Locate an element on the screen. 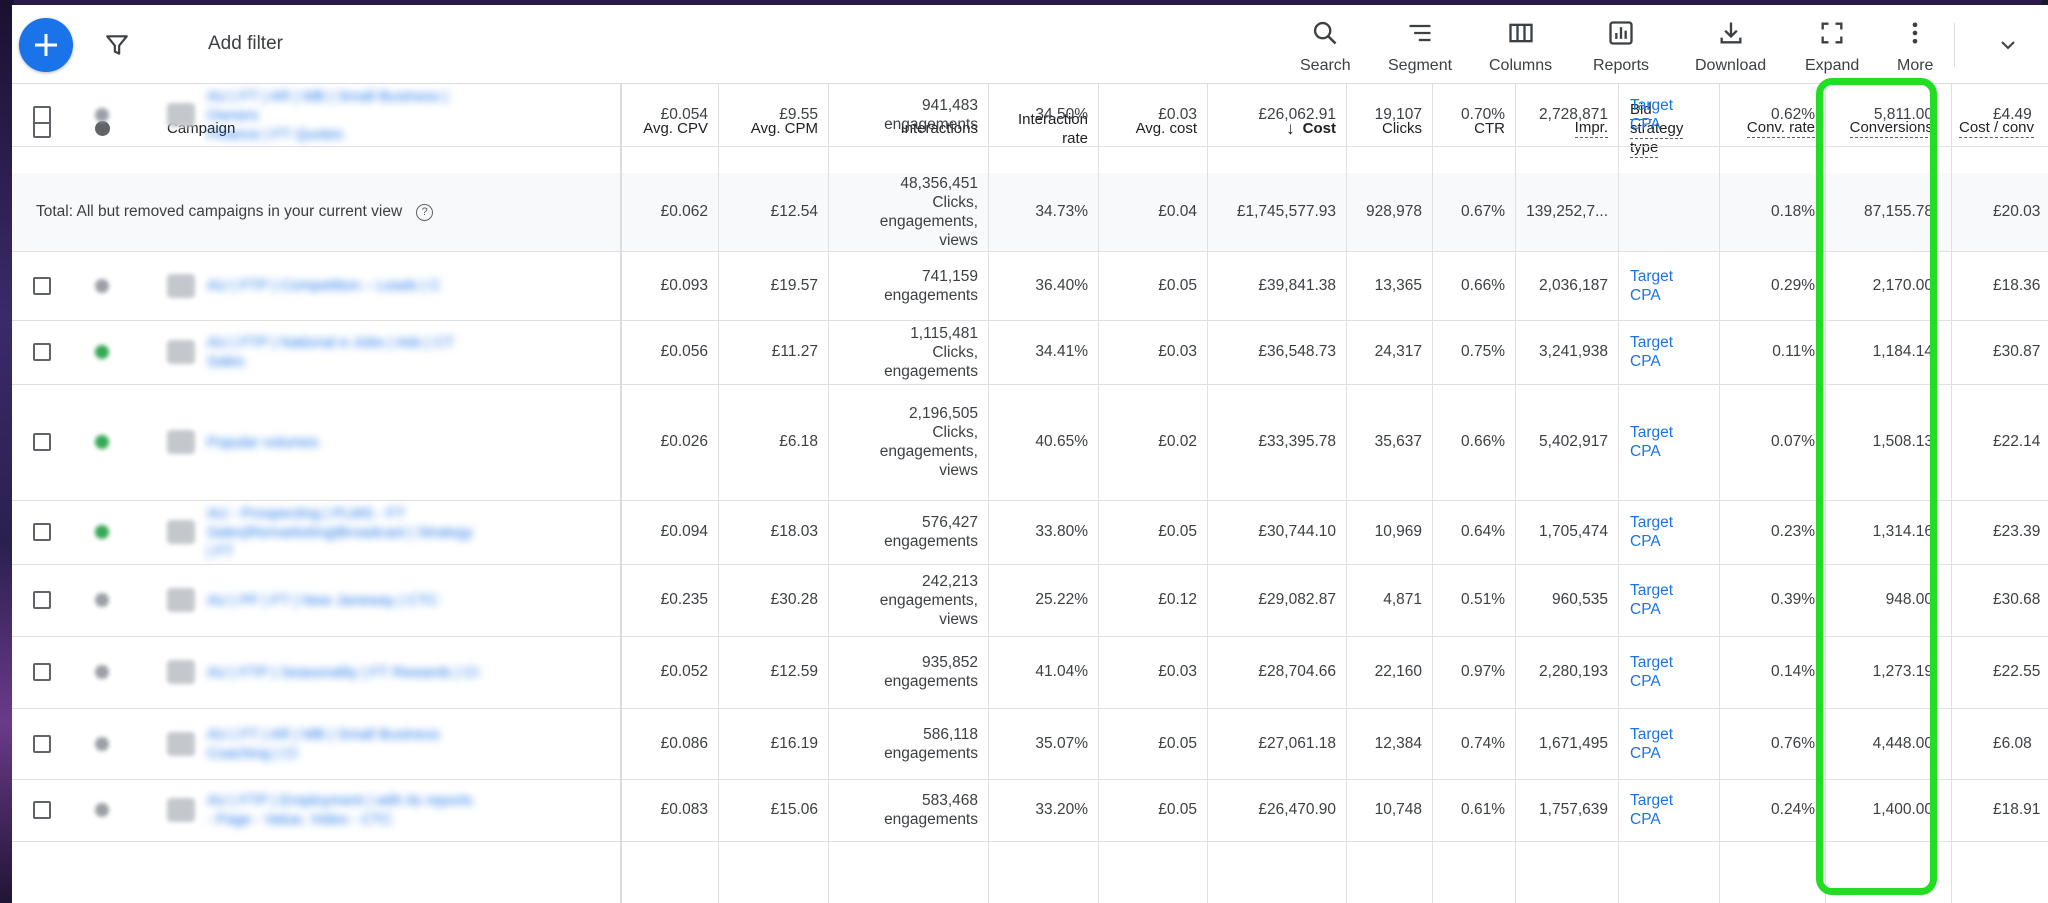  cell-value: 25.22% is located at coordinates (1061, 599).